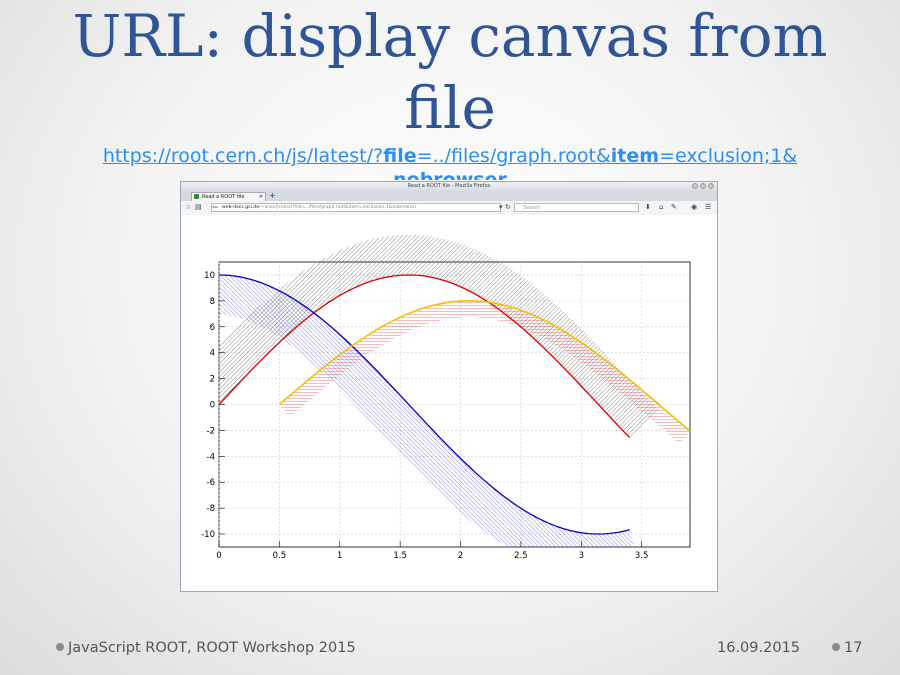  I want to click on x-tick-label: 3, so click(581, 556).